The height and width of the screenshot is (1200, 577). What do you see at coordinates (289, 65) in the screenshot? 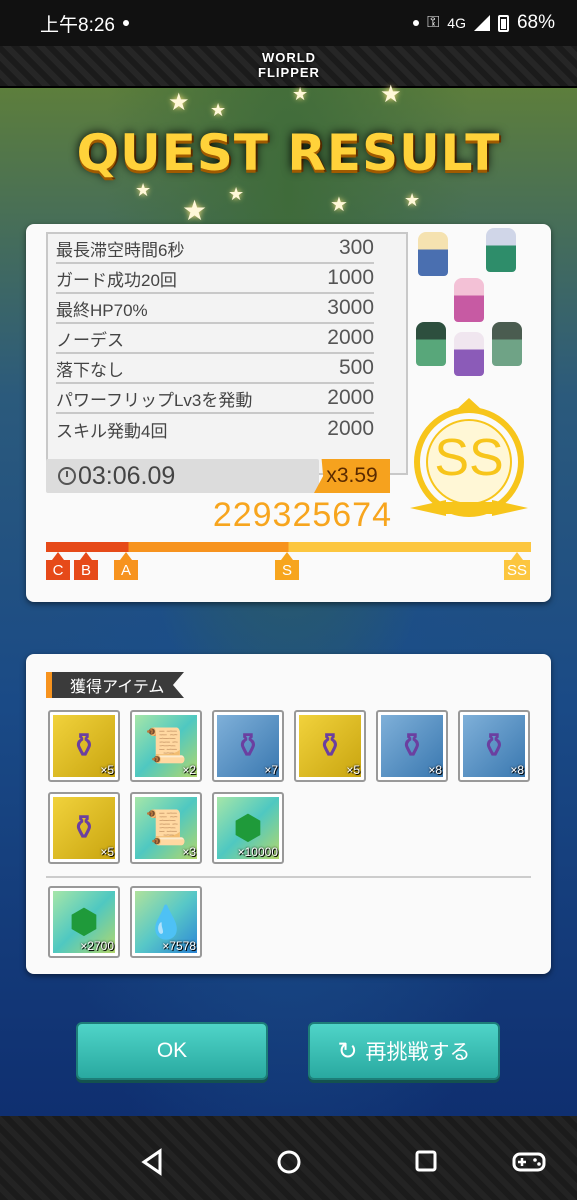
I see `game-logo: WORLD FLIPPER` at bounding box center [289, 65].